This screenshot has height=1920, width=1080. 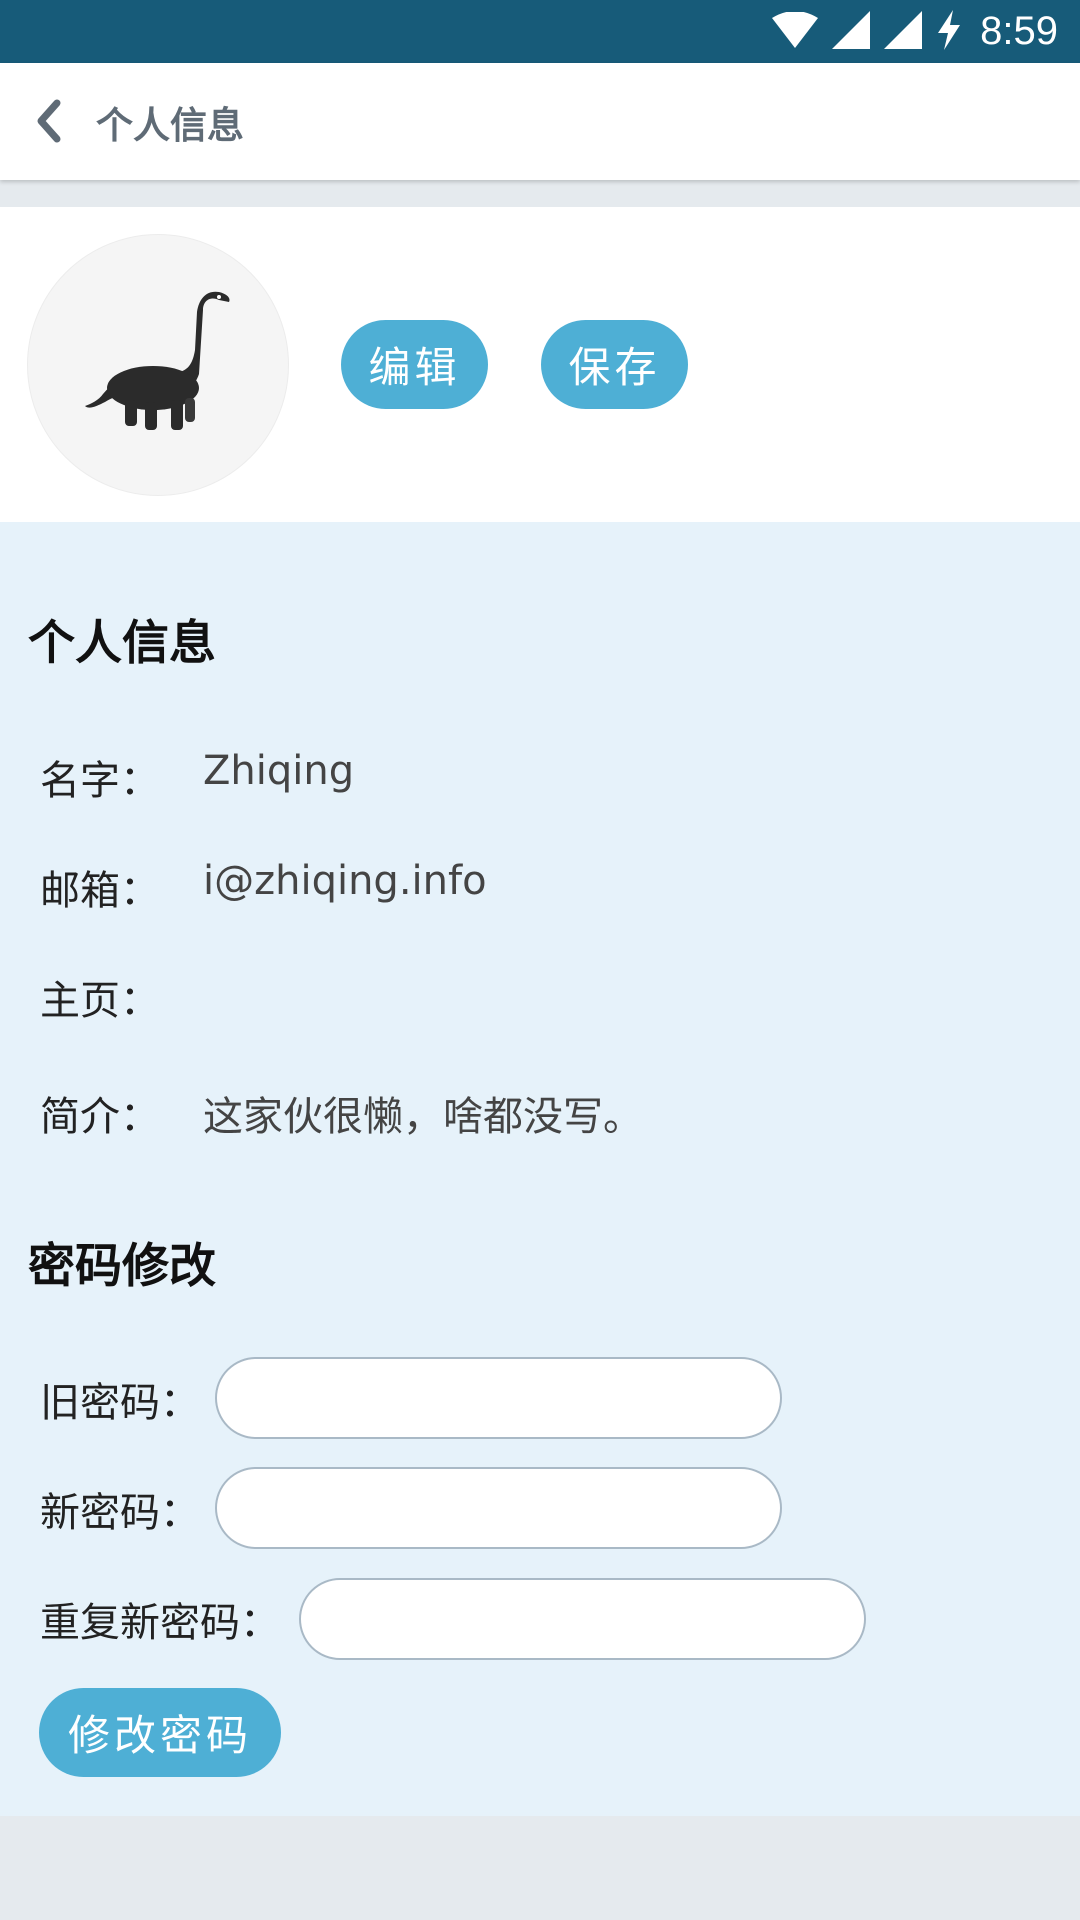 What do you see at coordinates (160, 1732) in the screenshot?
I see `change-password-button: 修改密码` at bounding box center [160, 1732].